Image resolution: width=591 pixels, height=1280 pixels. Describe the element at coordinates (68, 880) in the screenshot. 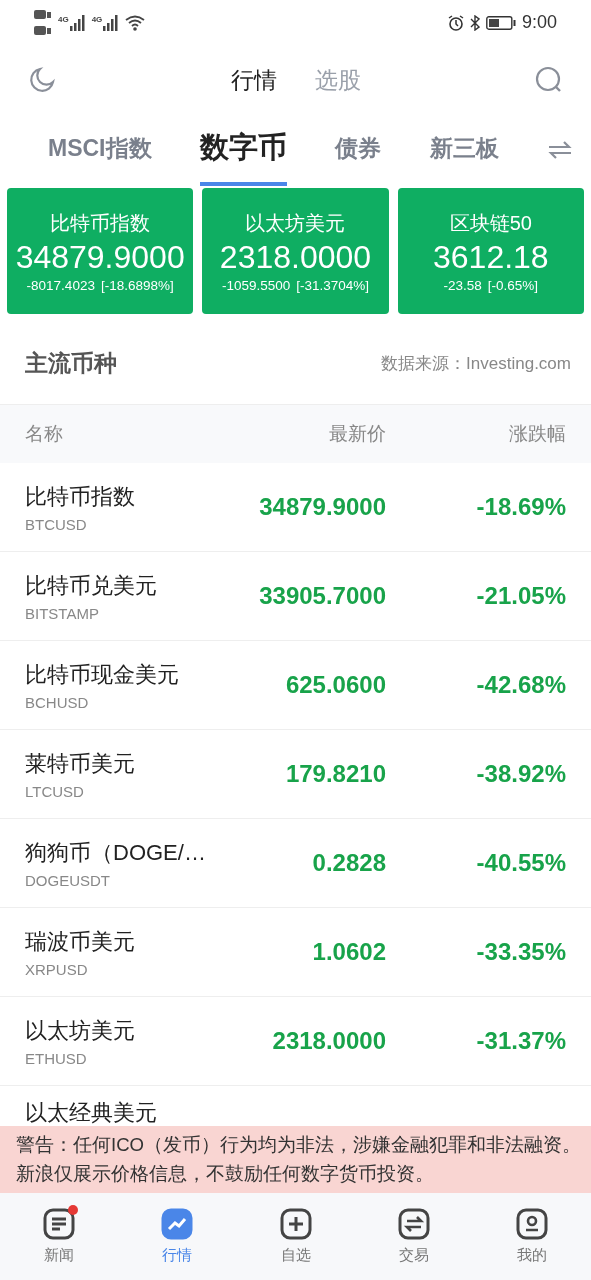

I see `coin-code: DOGEUSDT` at that location.